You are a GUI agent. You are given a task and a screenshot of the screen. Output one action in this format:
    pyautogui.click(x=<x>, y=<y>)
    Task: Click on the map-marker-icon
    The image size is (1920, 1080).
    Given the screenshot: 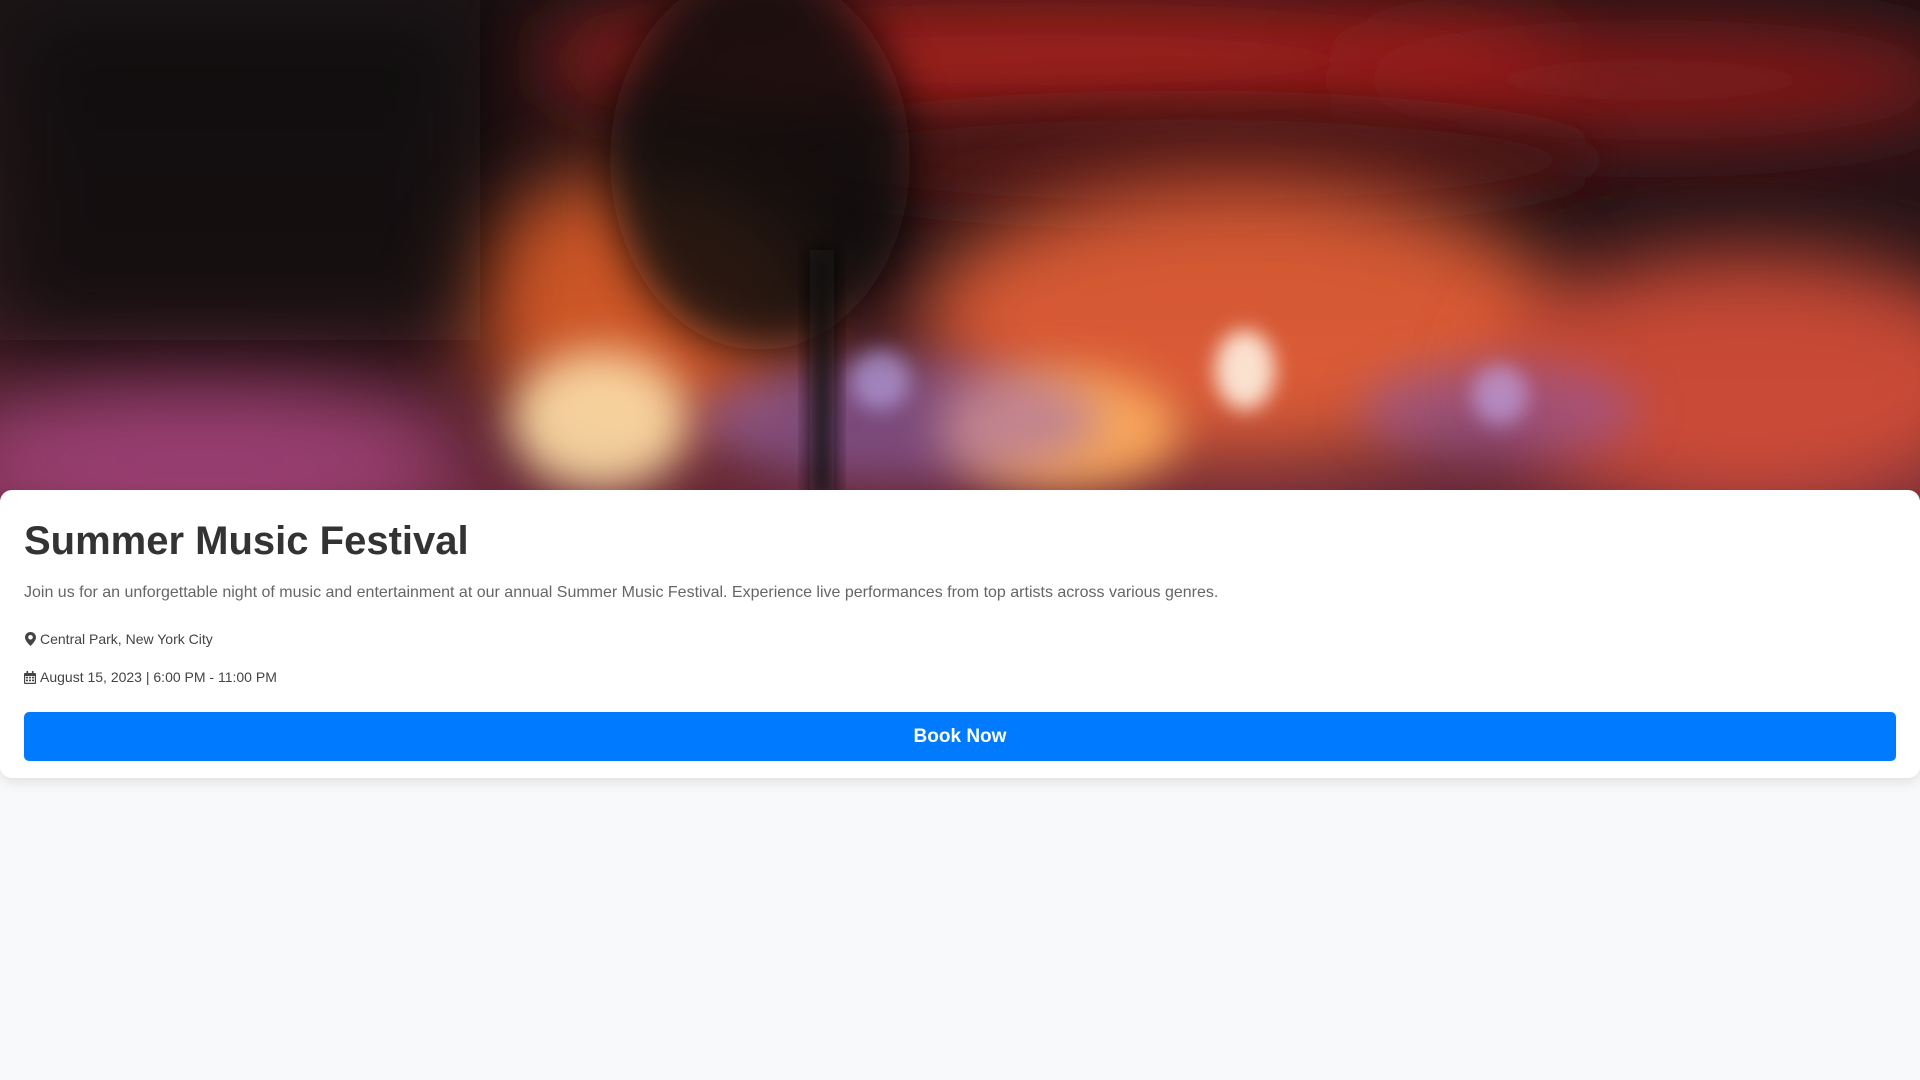 What is the action you would take?
    pyautogui.click(x=30, y=639)
    